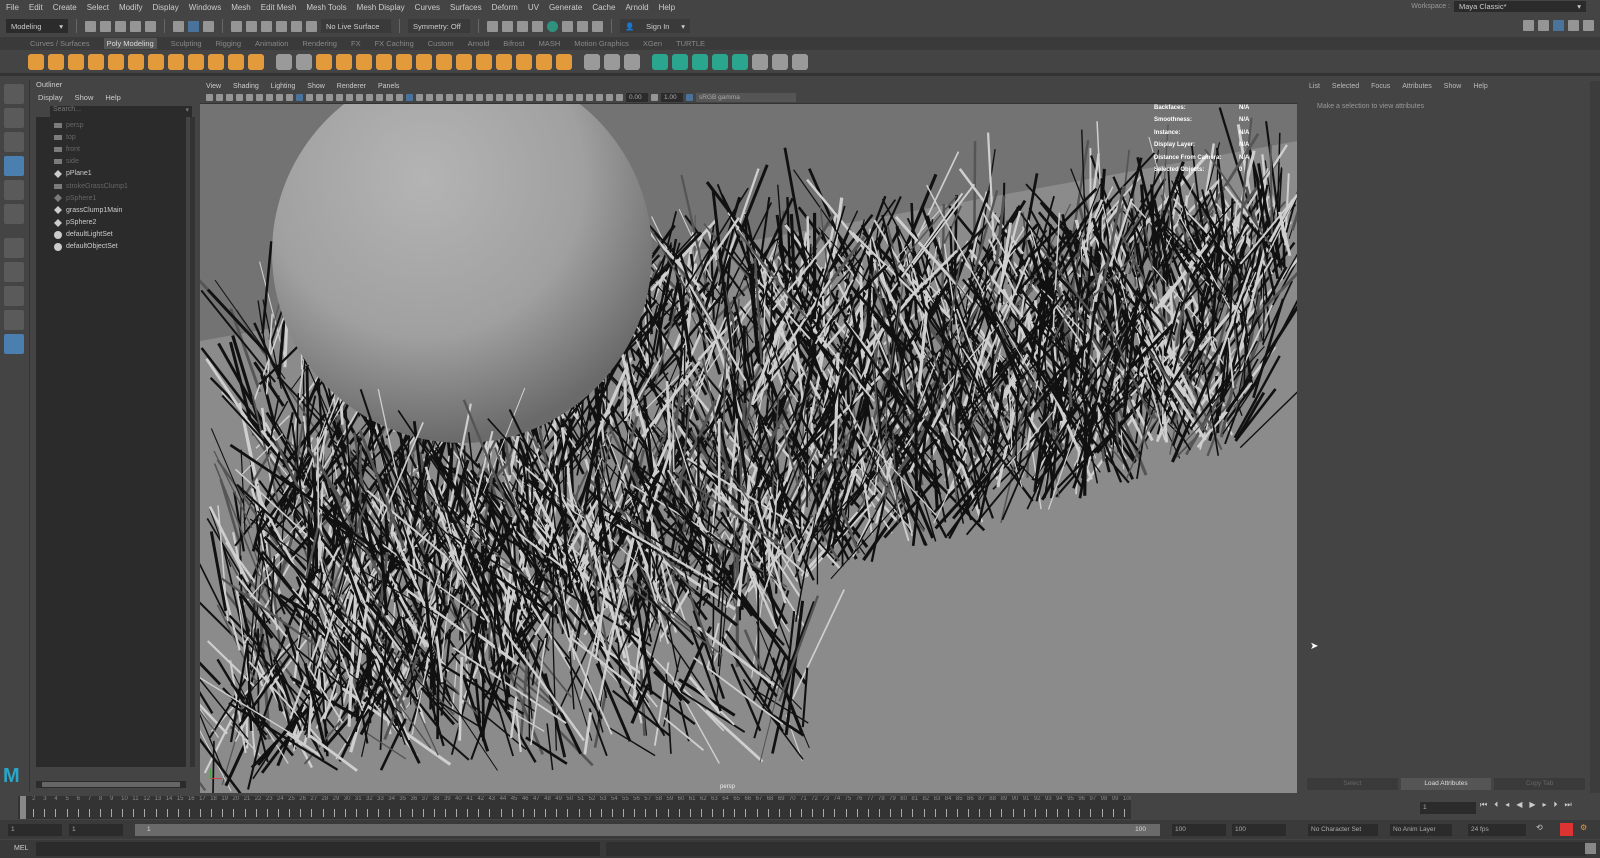  I want to click on new-scene-icon, so click(90, 26).